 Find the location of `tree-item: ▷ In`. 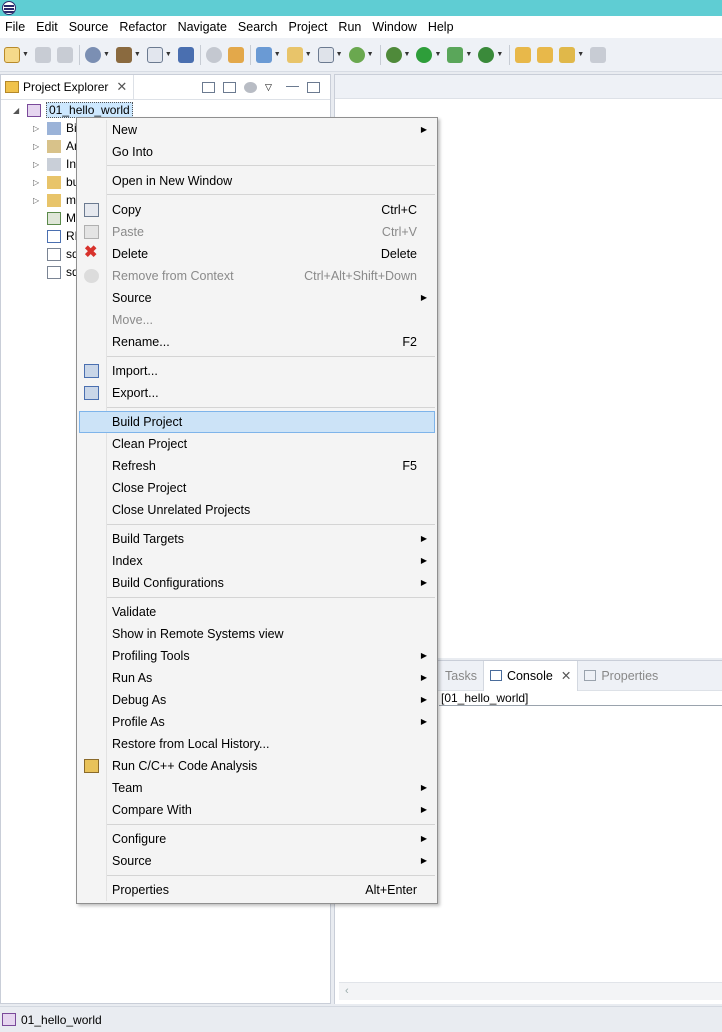

tree-item: ▷ In is located at coordinates (54, 164).